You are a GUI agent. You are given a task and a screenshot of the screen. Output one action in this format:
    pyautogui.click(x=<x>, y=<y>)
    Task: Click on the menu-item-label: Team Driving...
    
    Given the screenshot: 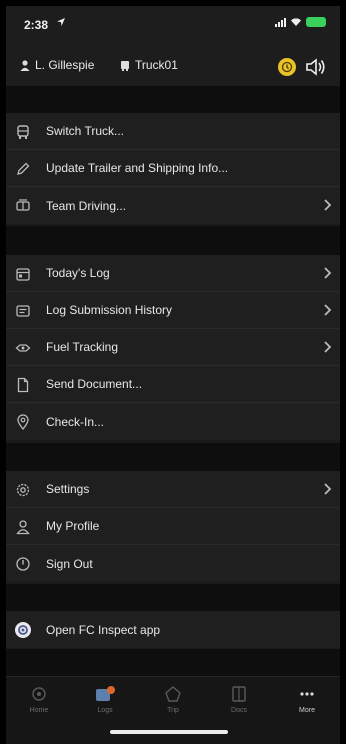 What is the action you would take?
    pyautogui.click(x=86, y=205)
    